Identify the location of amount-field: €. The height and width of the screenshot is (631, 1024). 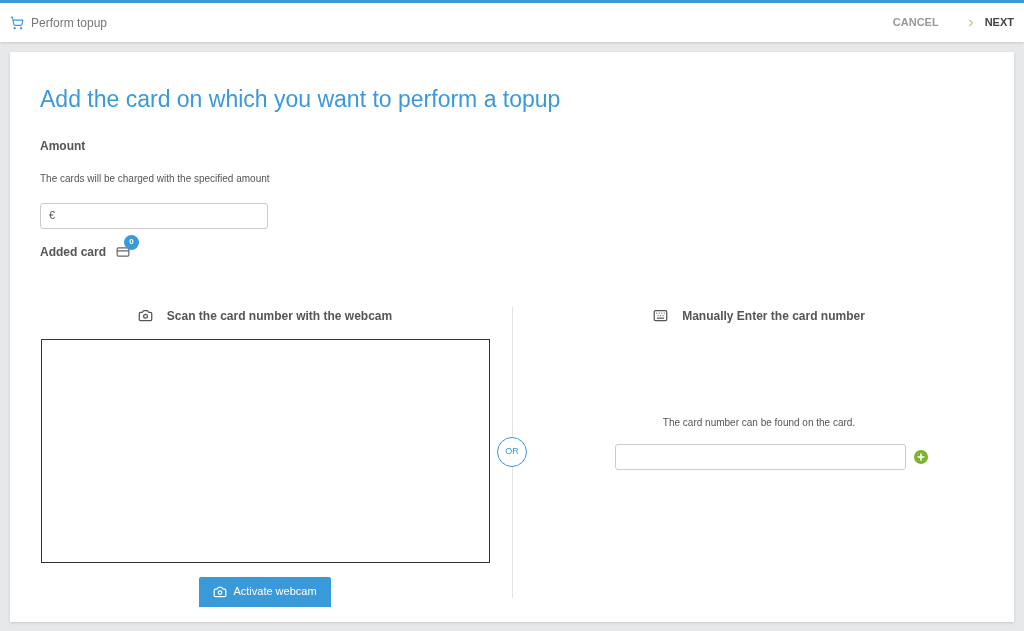
(154, 215).